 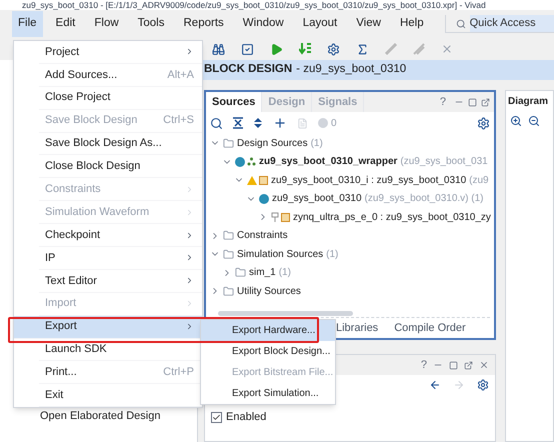 What do you see at coordinates (269, 291) in the screenshot?
I see `tree-item-label: Utility Sources` at bounding box center [269, 291].